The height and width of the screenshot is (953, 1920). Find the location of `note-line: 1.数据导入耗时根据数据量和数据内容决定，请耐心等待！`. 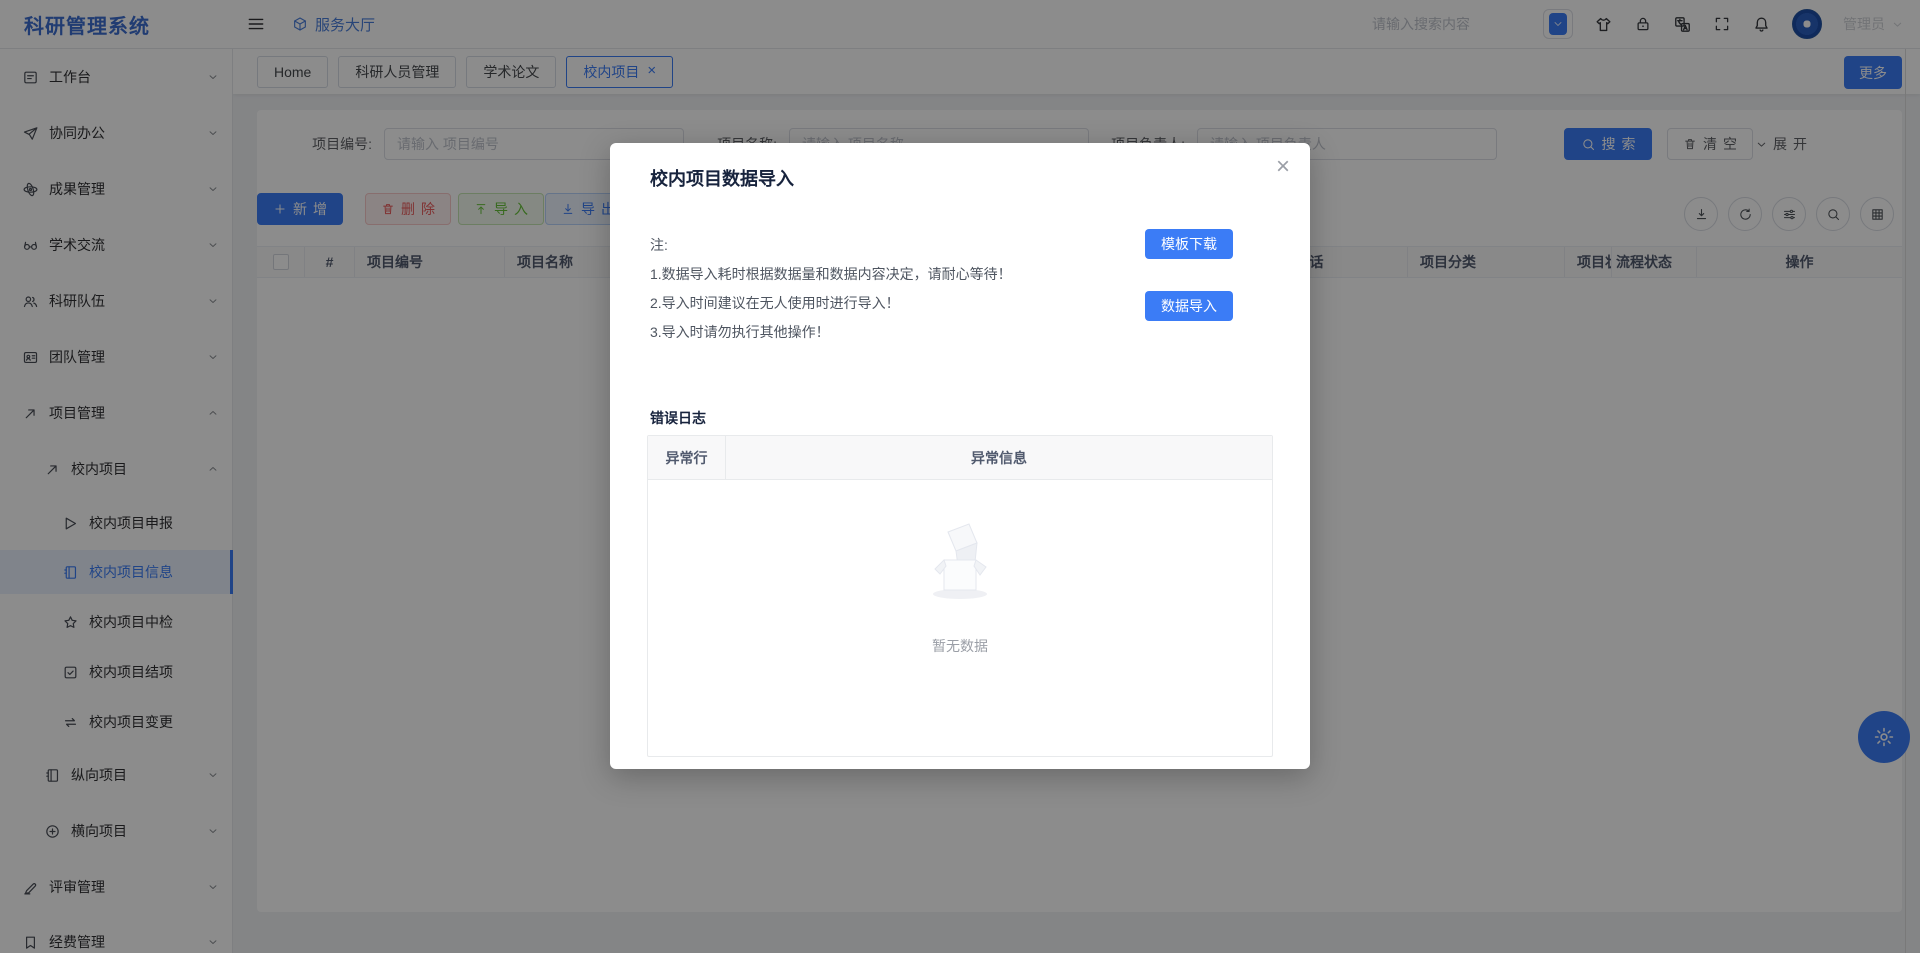

note-line: 1.数据导入耗时根据数据量和数据内容决定，请耐心等待！ is located at coordinates (831, 274).